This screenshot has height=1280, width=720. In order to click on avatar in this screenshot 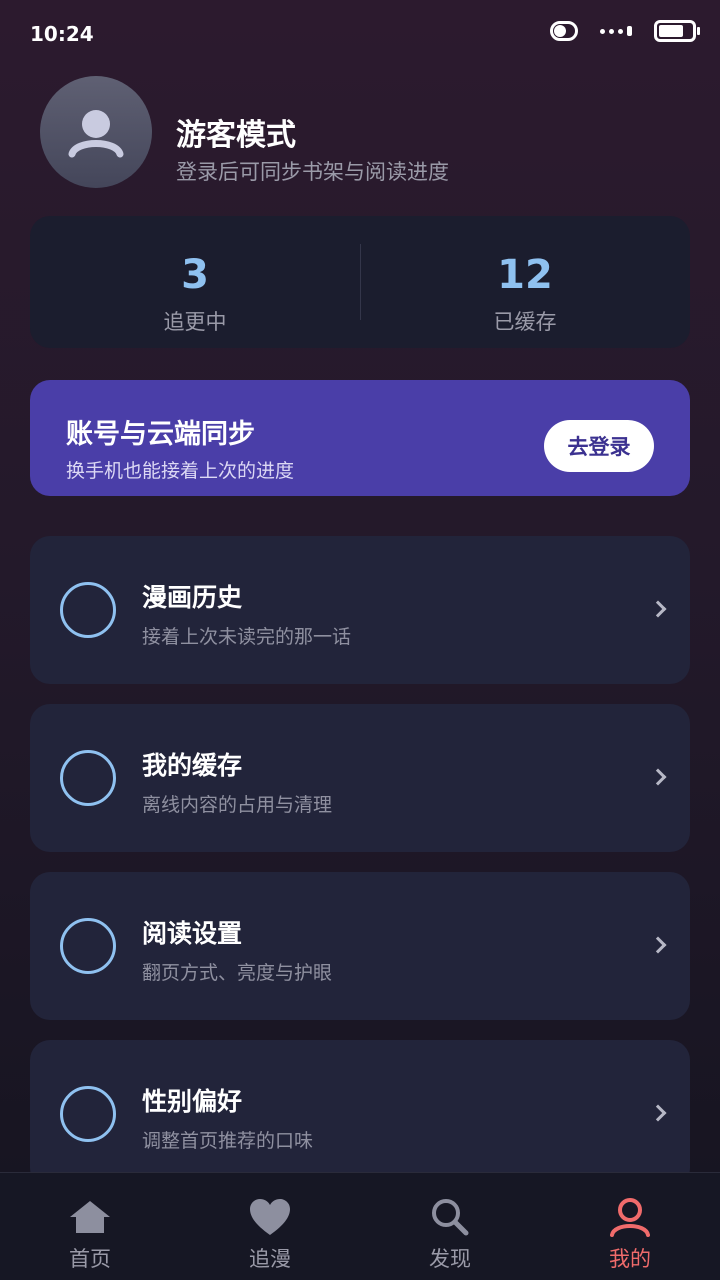, I will do `click(96, 132)`.